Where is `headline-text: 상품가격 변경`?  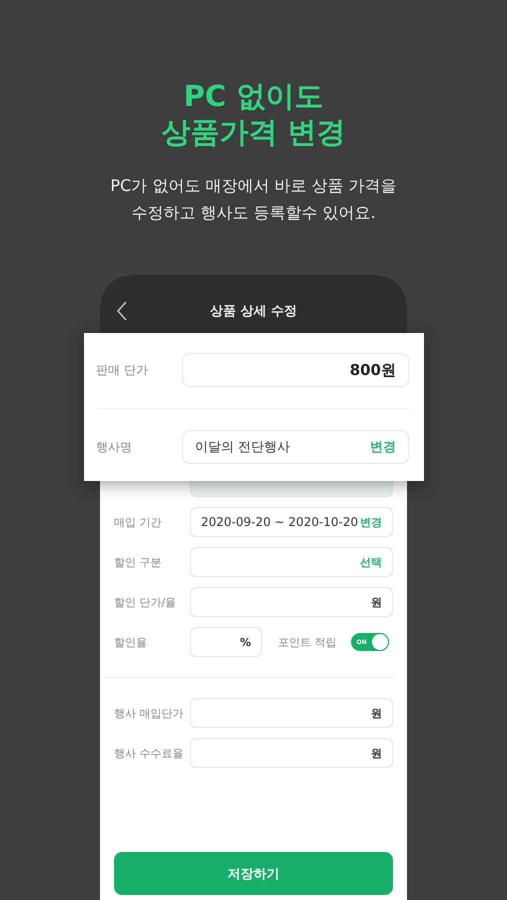
headline-text: 상품가격 변경 is located at coordinates (253, 132).